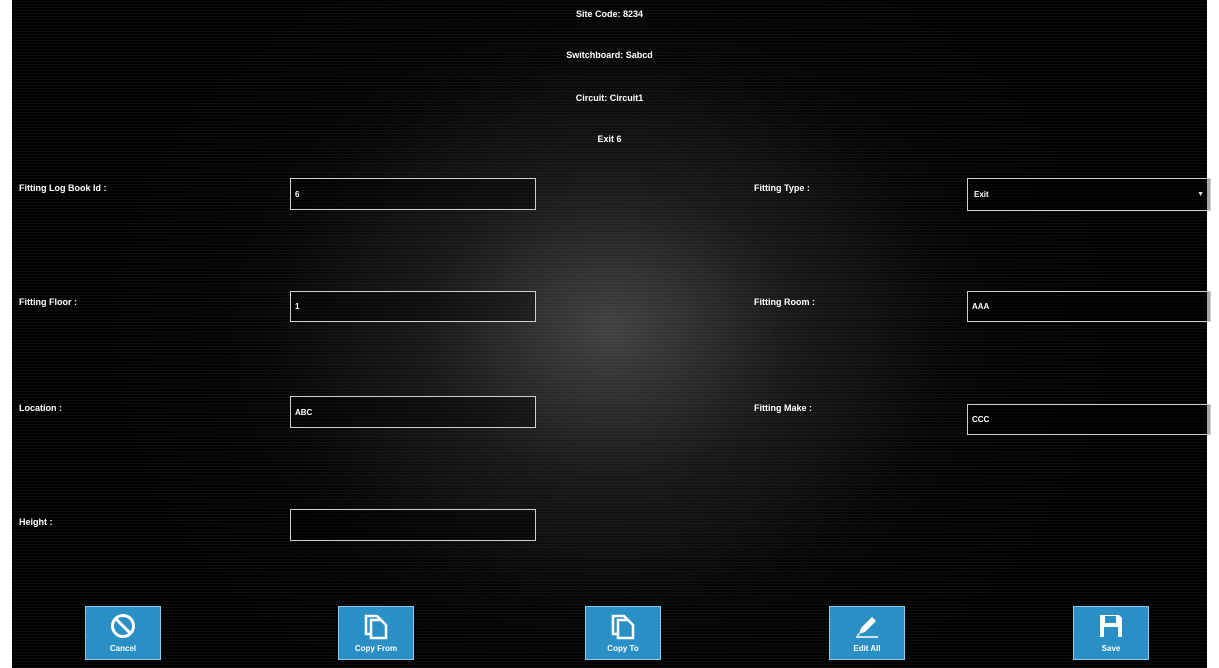 The height and width of the screenshot is (668, 1219). I want to click on pencil-icon, so click(867, 627).